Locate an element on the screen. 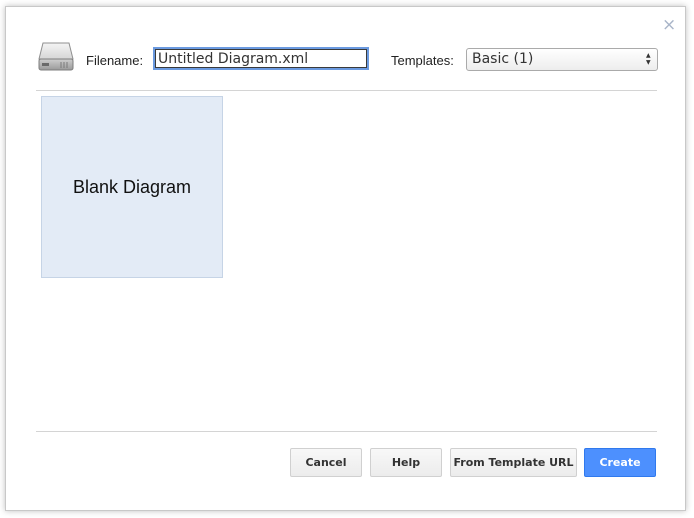 The height and width of the screenshot is (518, 694). templates-label: Templates: is located at coordinates (422, 60).